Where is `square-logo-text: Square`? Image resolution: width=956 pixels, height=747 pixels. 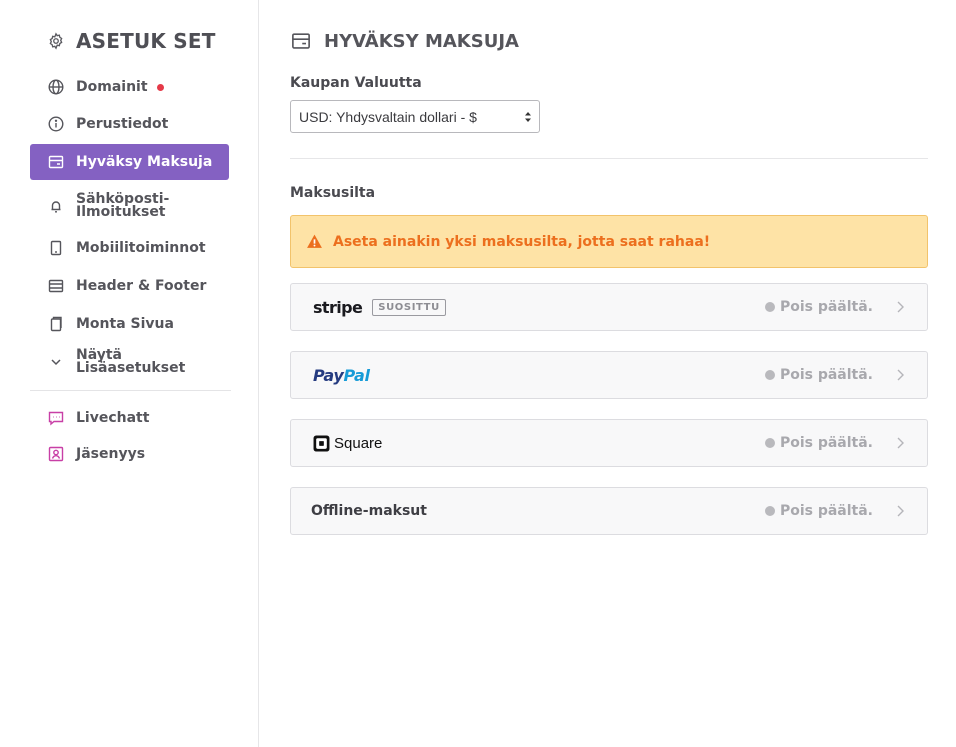
square-logo-text: Square is located at coordinates (358, 443).